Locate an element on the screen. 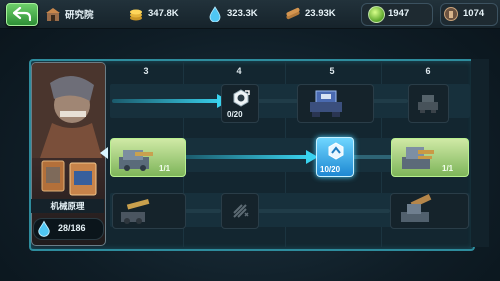  right-rail is located at coordinates (480, 153).